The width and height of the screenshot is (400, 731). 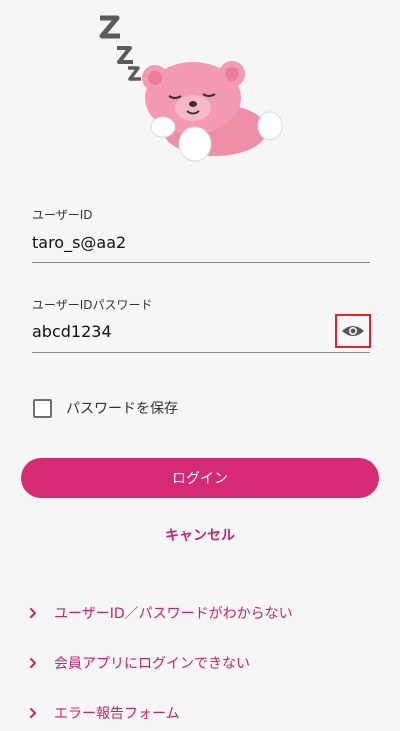 I want to click on password-label: ユーザーIDパスワード, so click(x=92, y=305).